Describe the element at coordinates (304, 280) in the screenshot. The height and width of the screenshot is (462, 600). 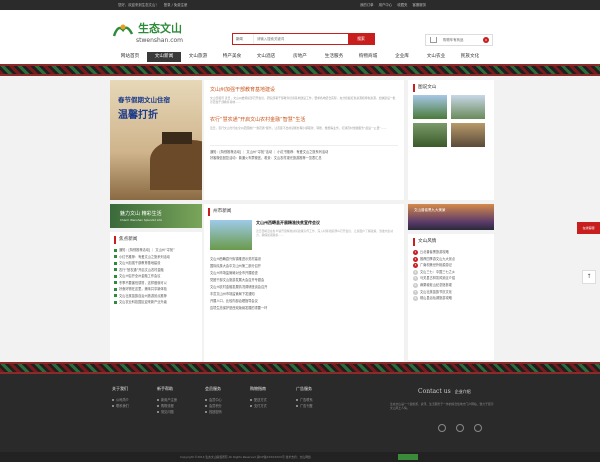
I see `list-item: 党团干部文山旅游发展大会召开专题会` at that location.